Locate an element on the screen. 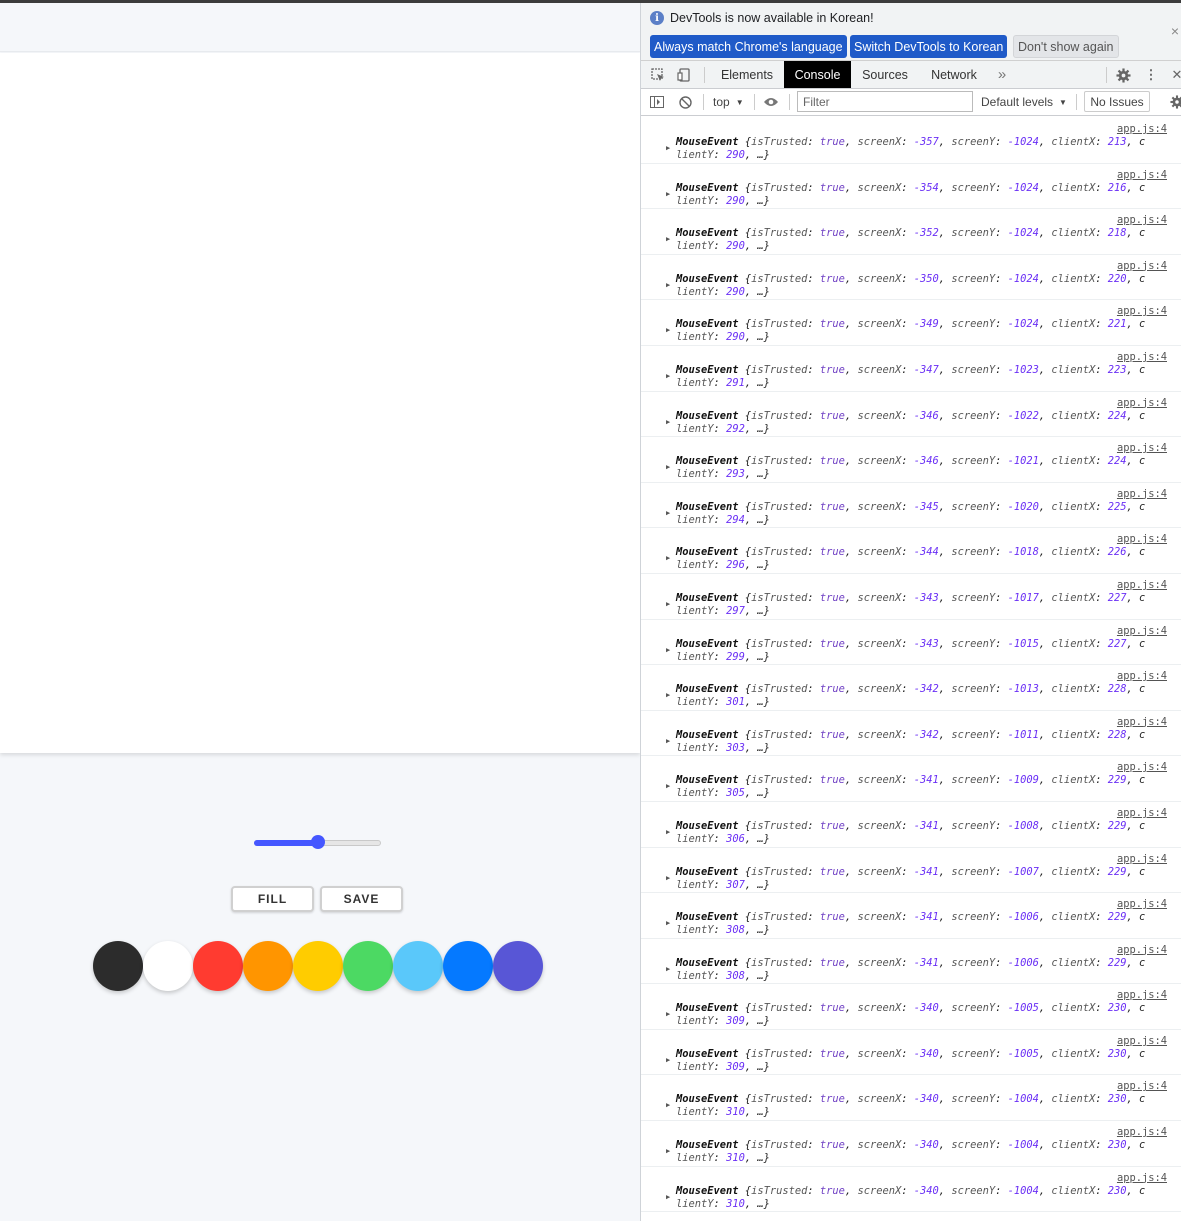 The image size is (1181, 1221). sidebar-toggle-icon is located at coordinates (657, 102).